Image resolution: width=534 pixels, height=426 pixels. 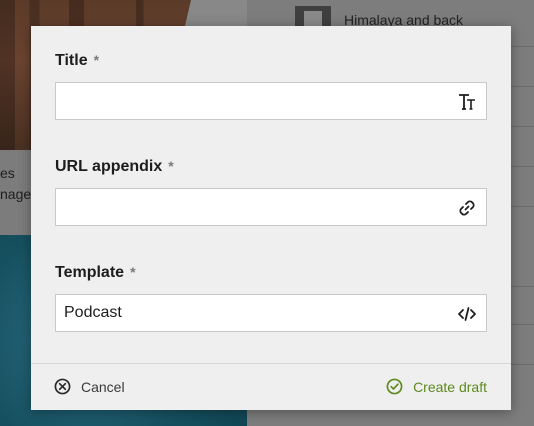 What do you see at coordinates (71, 60) in the screenshot?
I see `title-label-text: Title` at bounding box center [71, 60].